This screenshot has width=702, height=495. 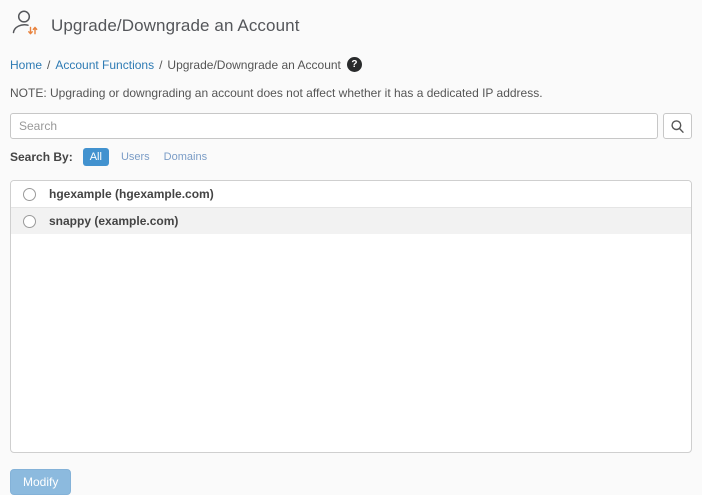 I want to click on account-label: hgexample (hgexample.com), so click(x=131, y=194).